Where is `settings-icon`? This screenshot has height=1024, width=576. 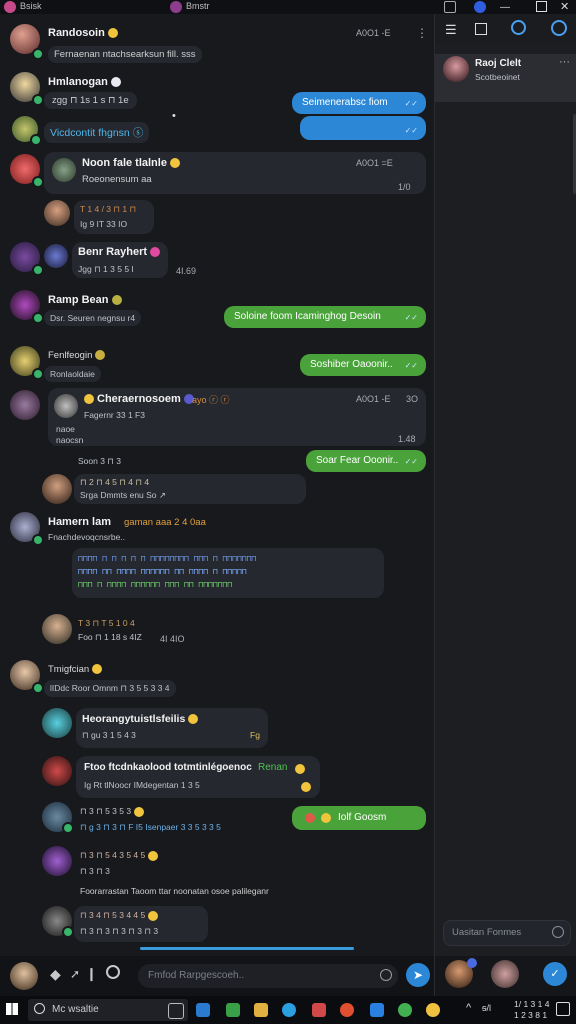 settings-icon is located at coordinates (559, 28).